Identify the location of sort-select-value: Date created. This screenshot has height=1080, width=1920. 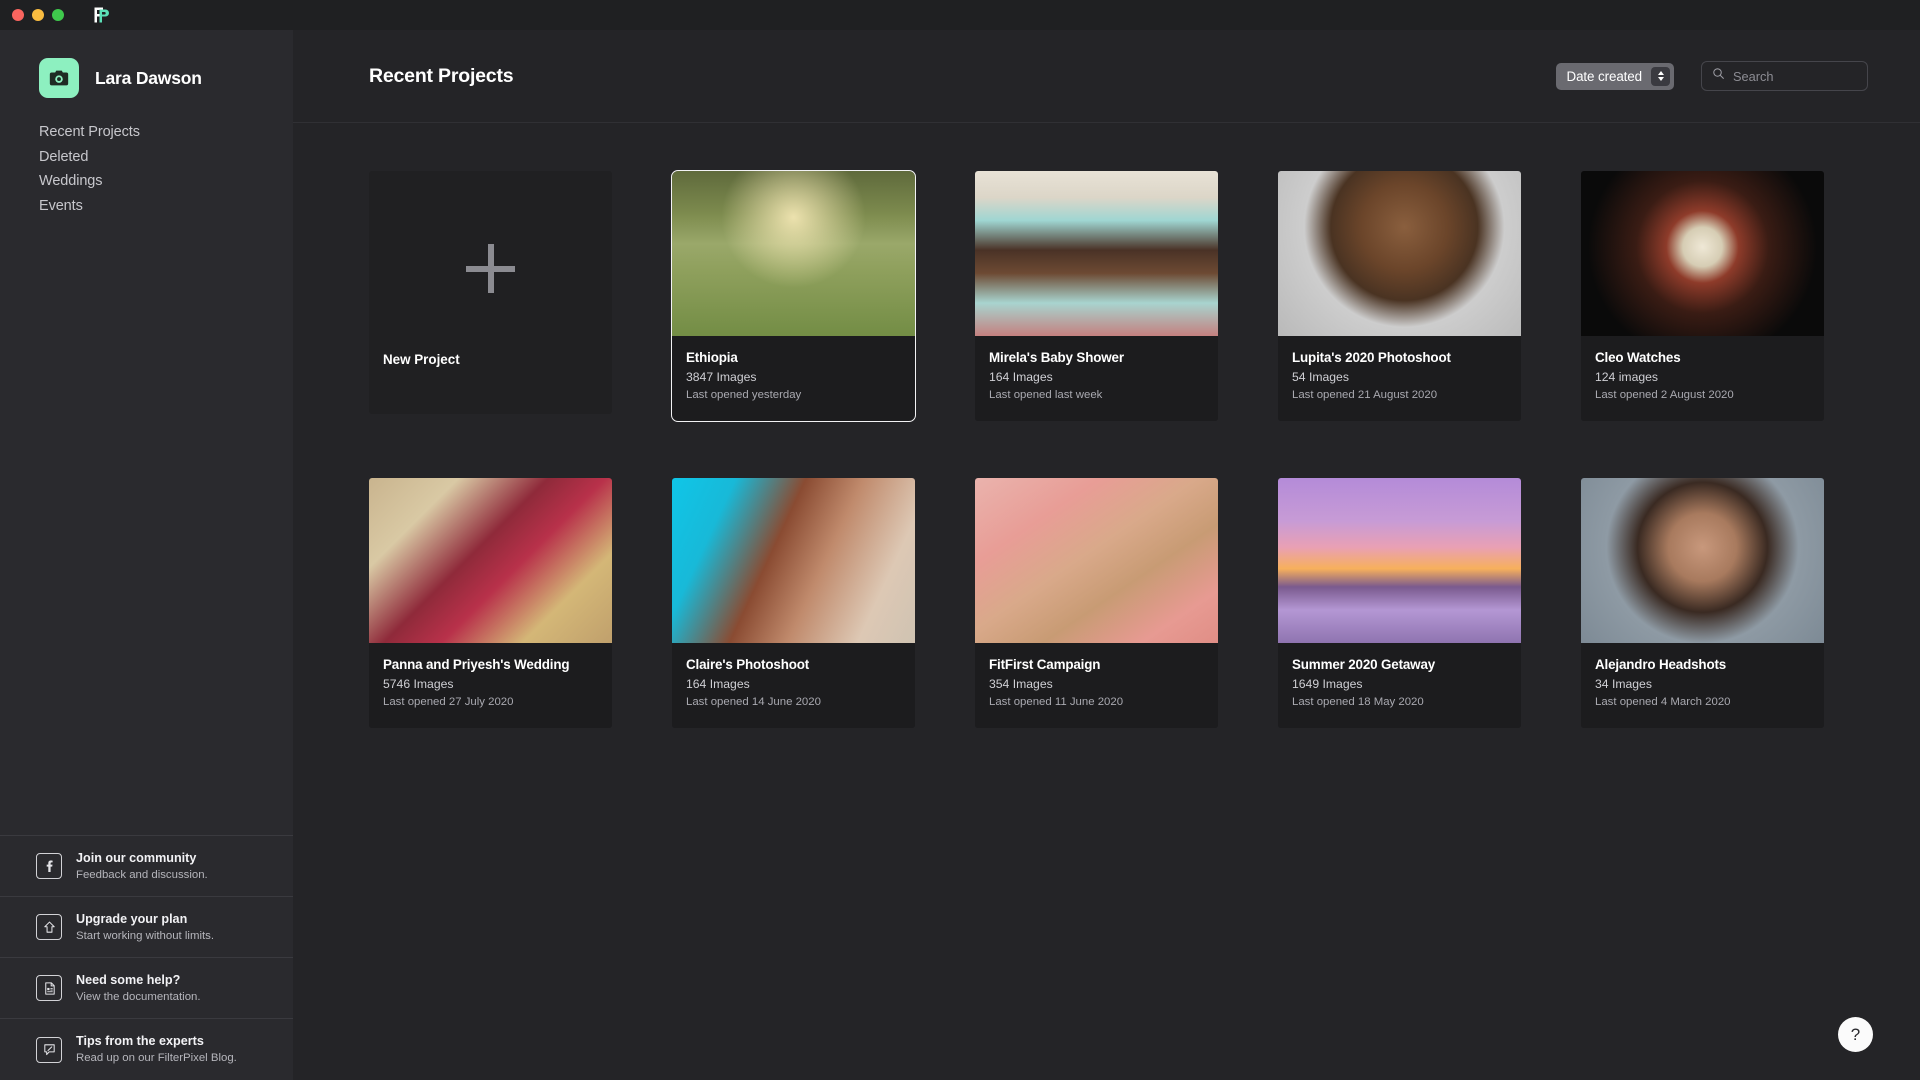
(1604, 76).